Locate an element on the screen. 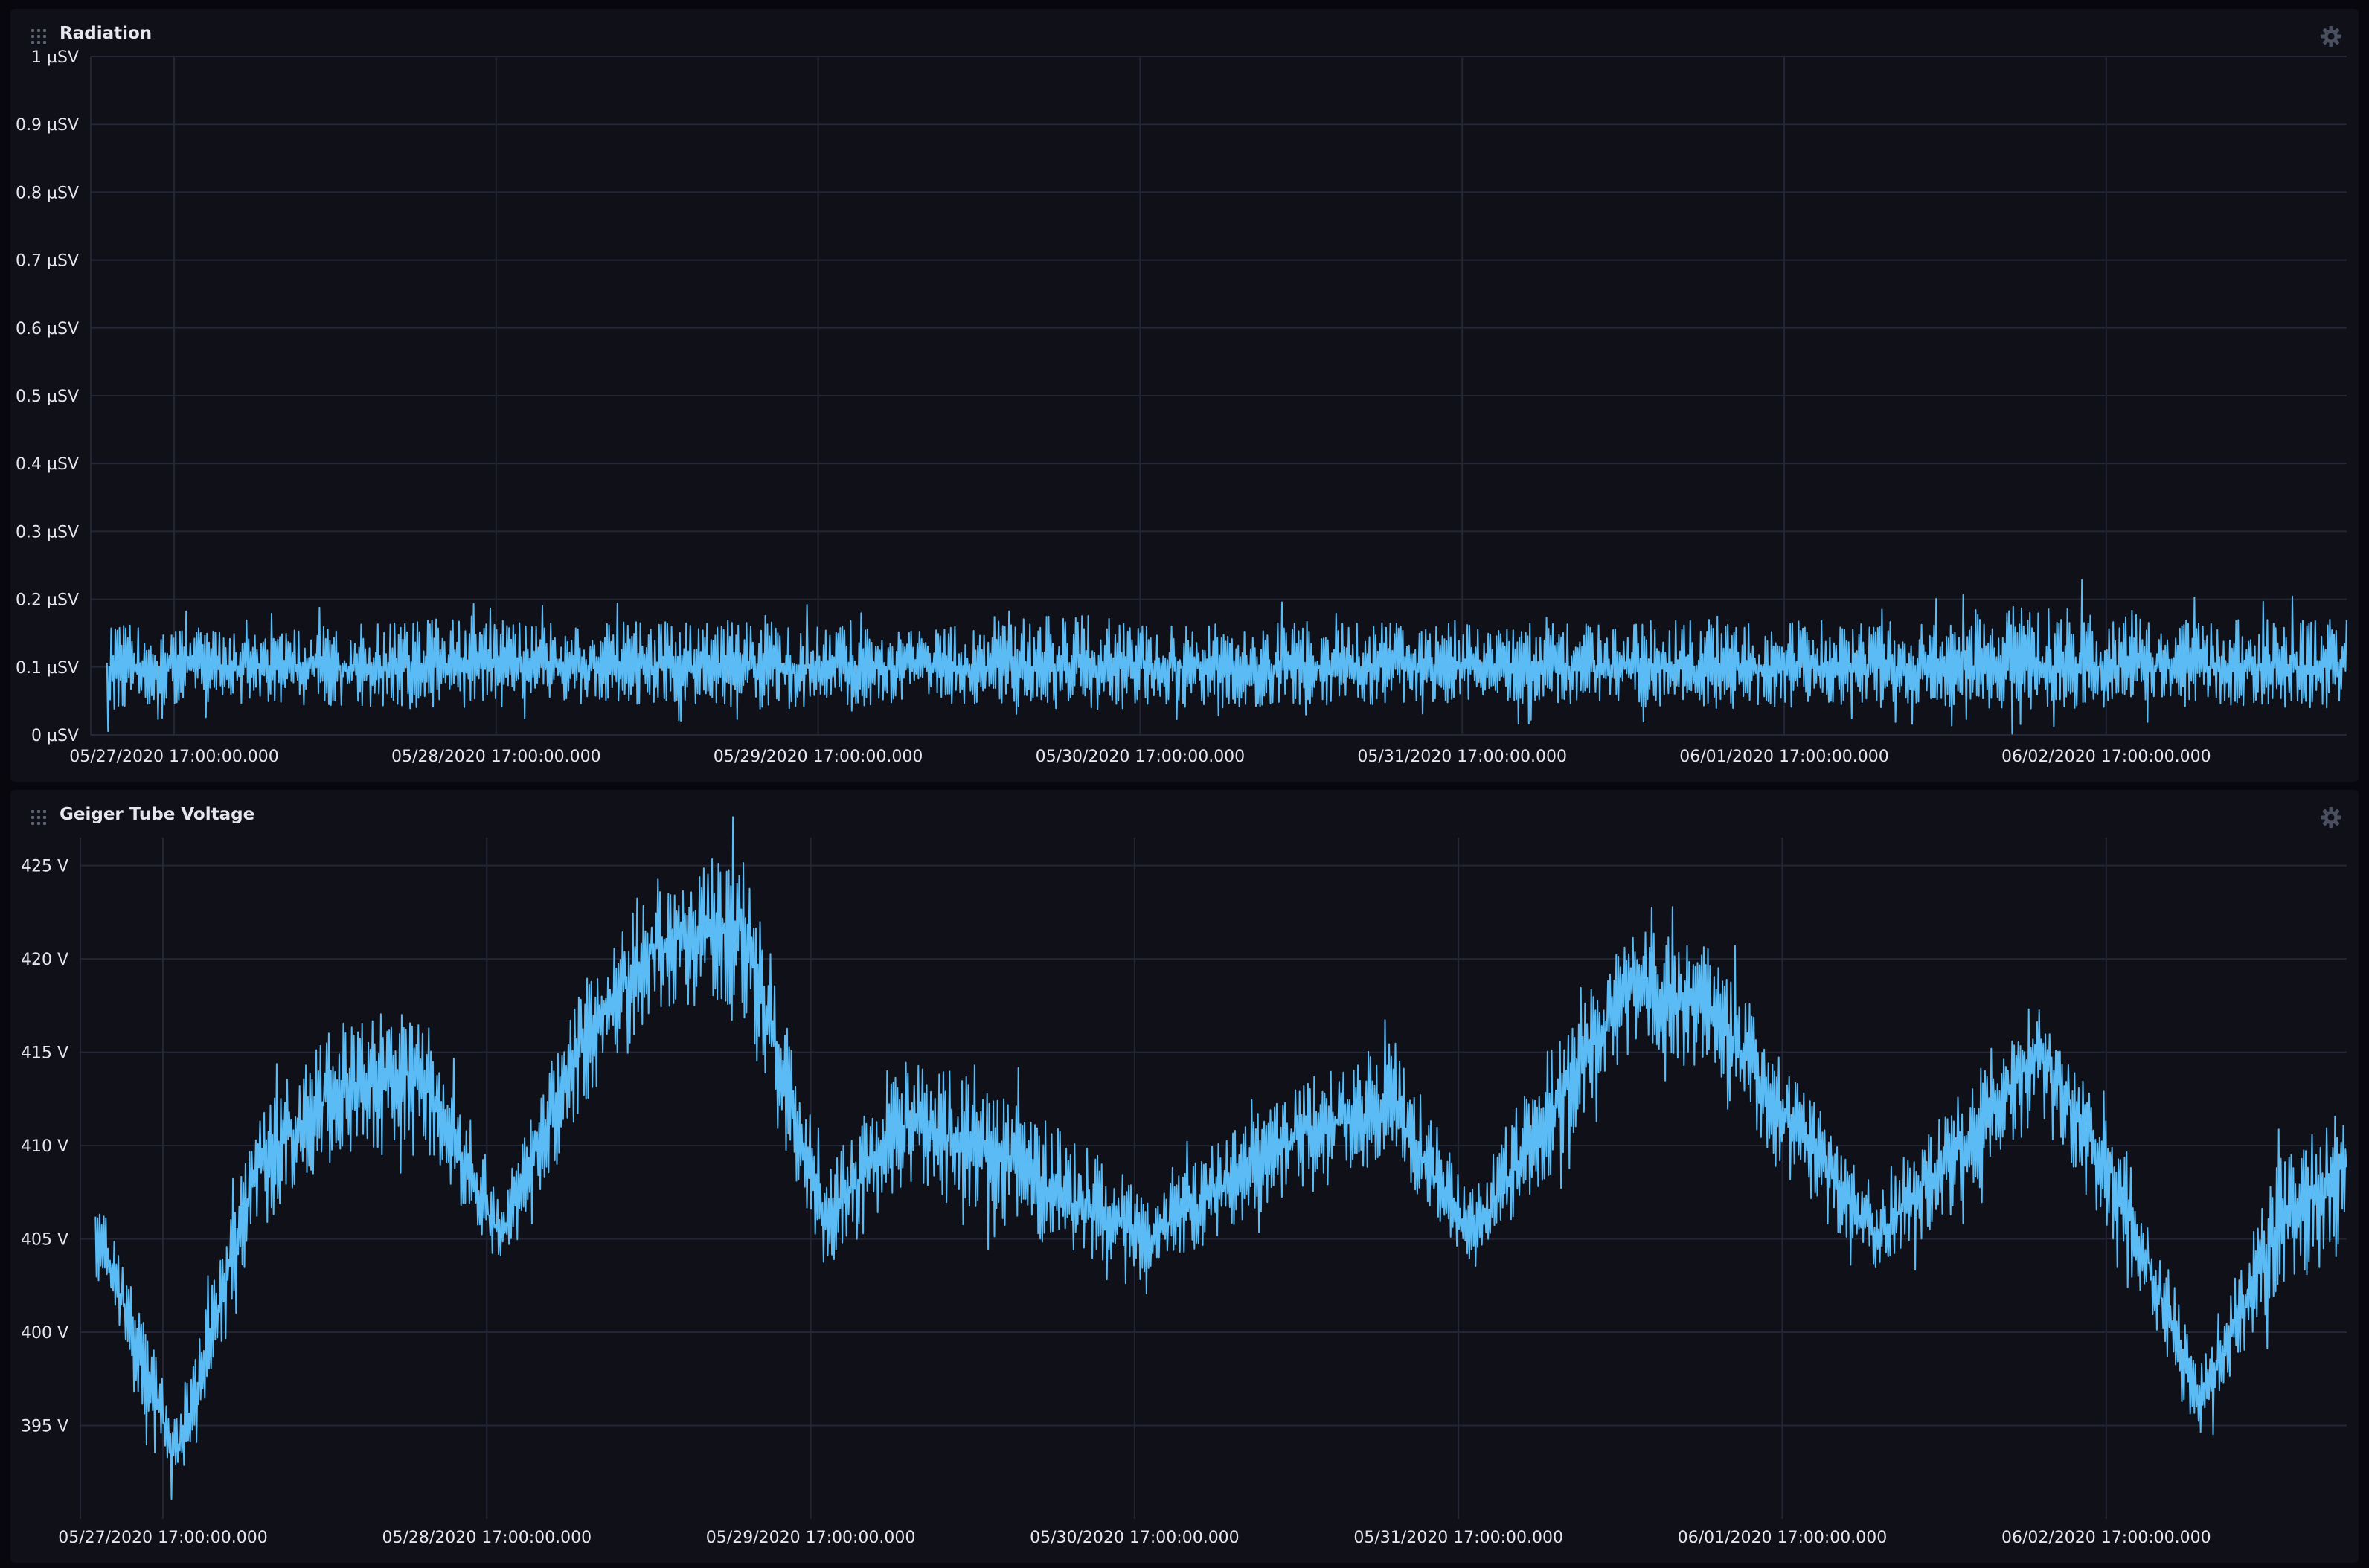 The width and height of the screenshot is (2369, 1568). y-tick-label: 0.9 µSV is located at coordinates (47, 125).